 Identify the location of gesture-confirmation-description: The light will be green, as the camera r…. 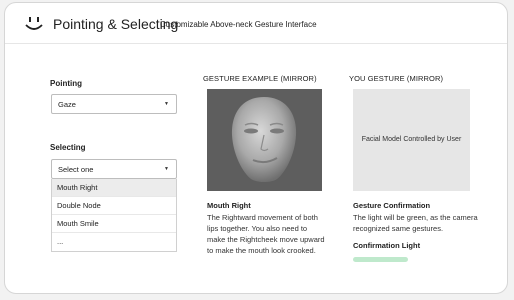
(415, 223).